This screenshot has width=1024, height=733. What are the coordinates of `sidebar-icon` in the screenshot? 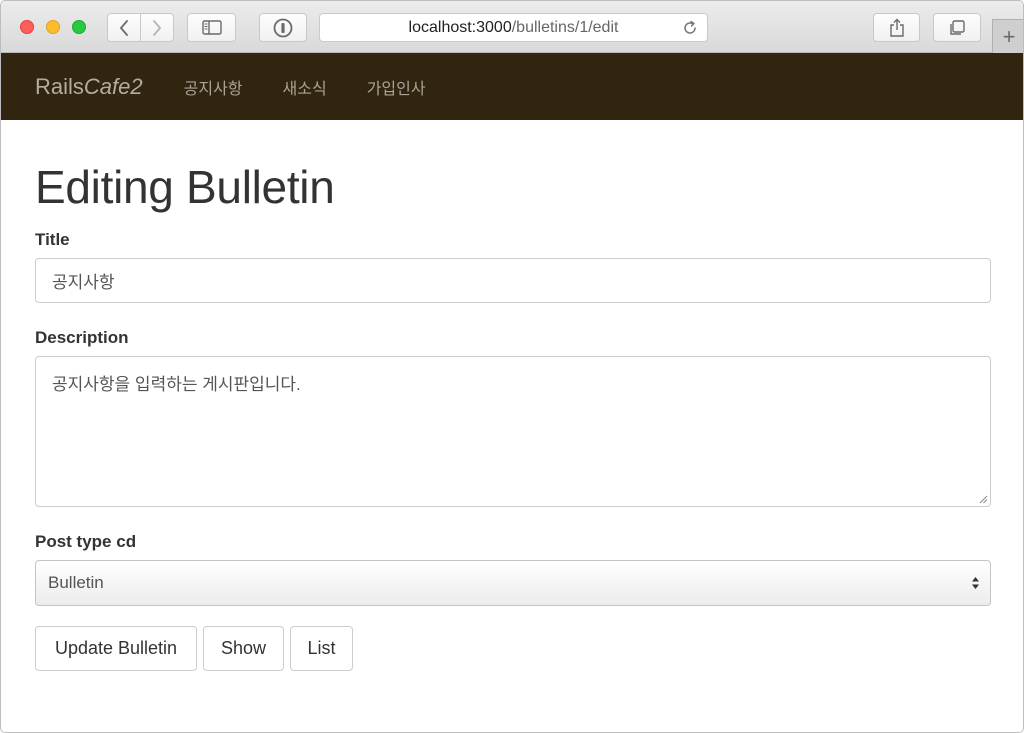 It's located at (211, 27).